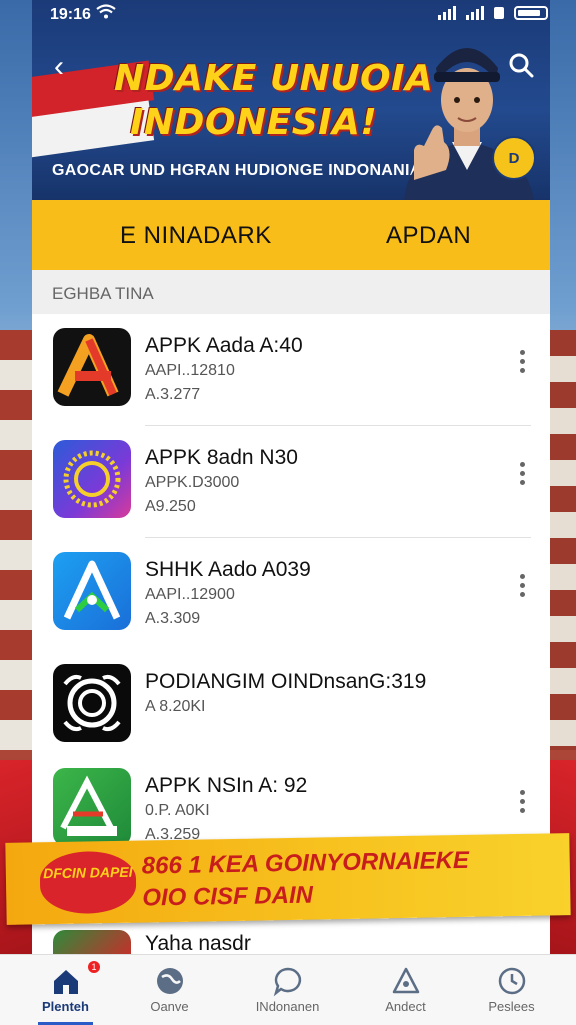 The width and height of the screenshot is (576, 1025). What do you see at coordinates (106, 14) in the screenshot?
I see `wifi-icon` at bounding box center [106, 14].